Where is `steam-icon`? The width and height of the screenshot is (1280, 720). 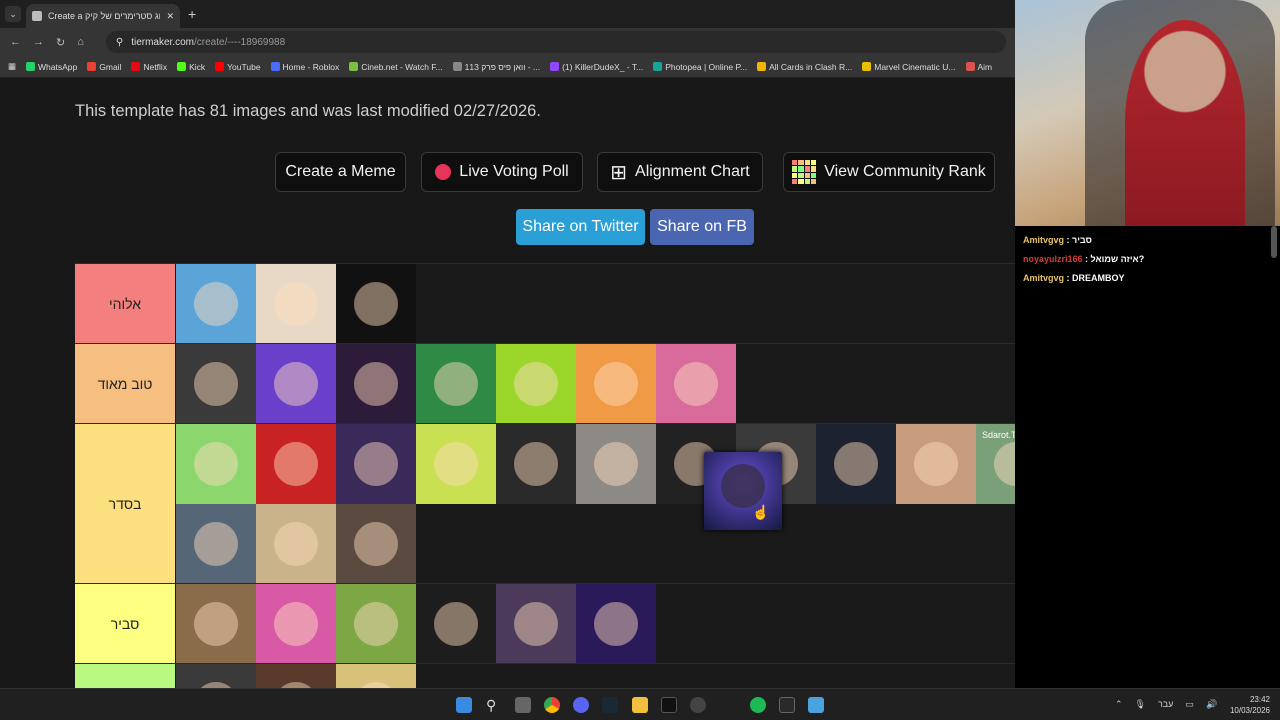
steam-icon is located at coordinates (610, 705).